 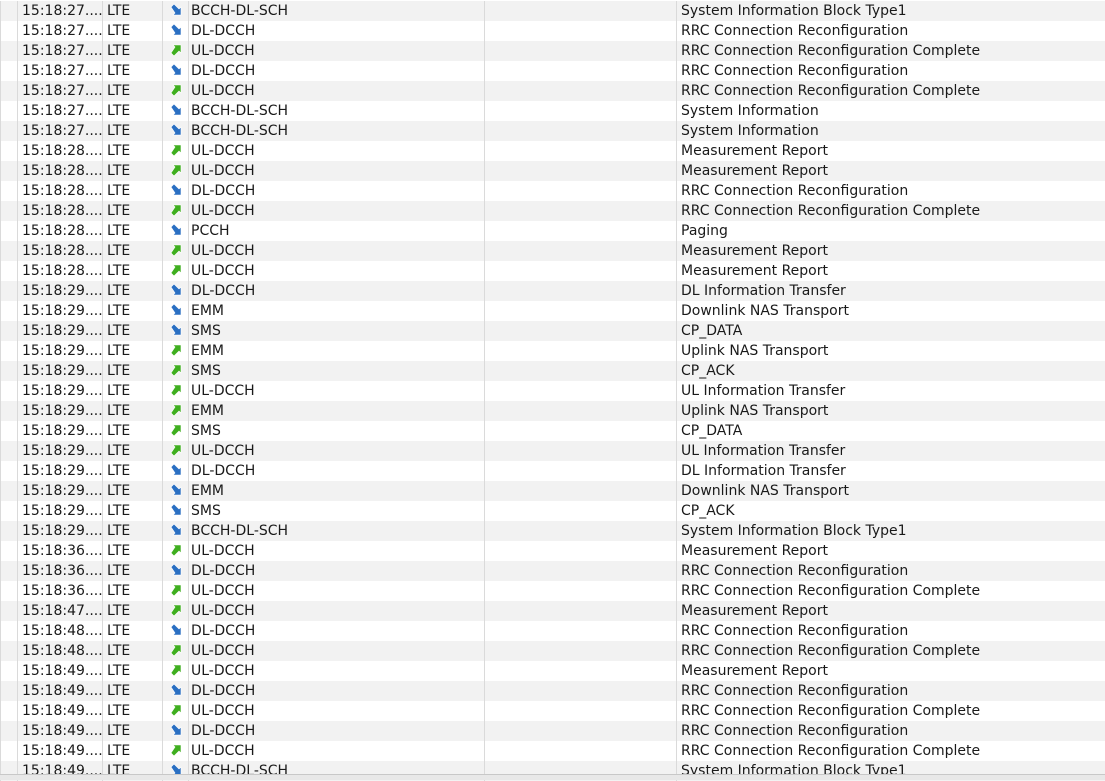 What do you see at coordinates (553, 611) in the screenshot?
I see `table-row: 15:18:47....LTEUL-DCCHMeasurement Report` at bounding box center [553, 611].